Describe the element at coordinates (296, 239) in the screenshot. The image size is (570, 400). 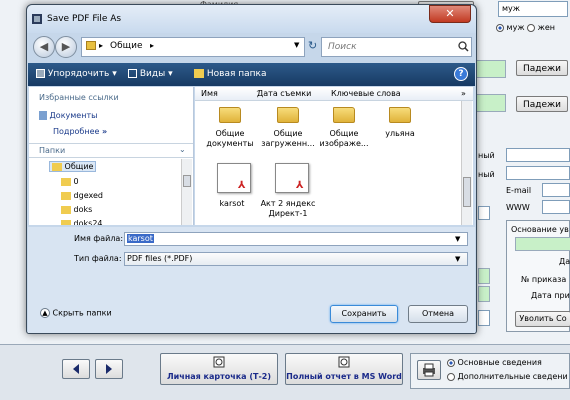
I see `filename-input: karsot ▼` at that location.